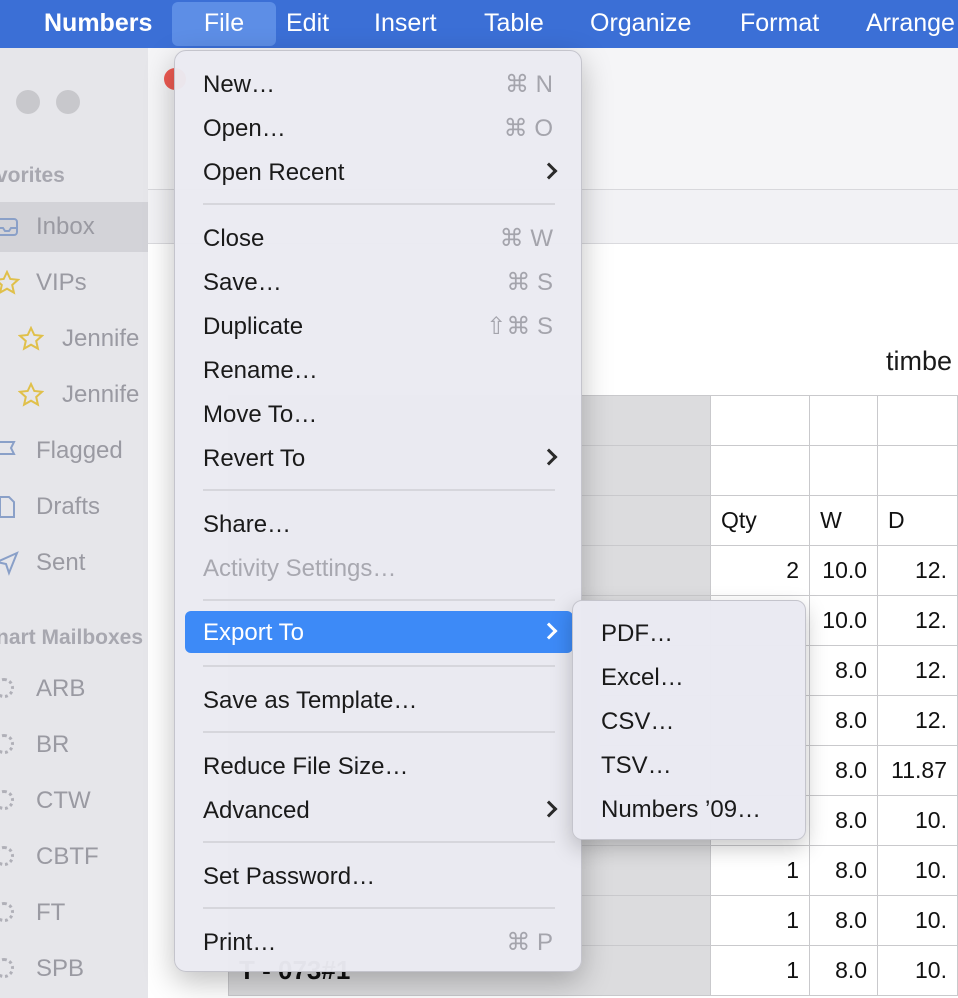  Describe the element at coordinates (640, 24) in the screenshot. I see `menu-organize: Organize` at that location.